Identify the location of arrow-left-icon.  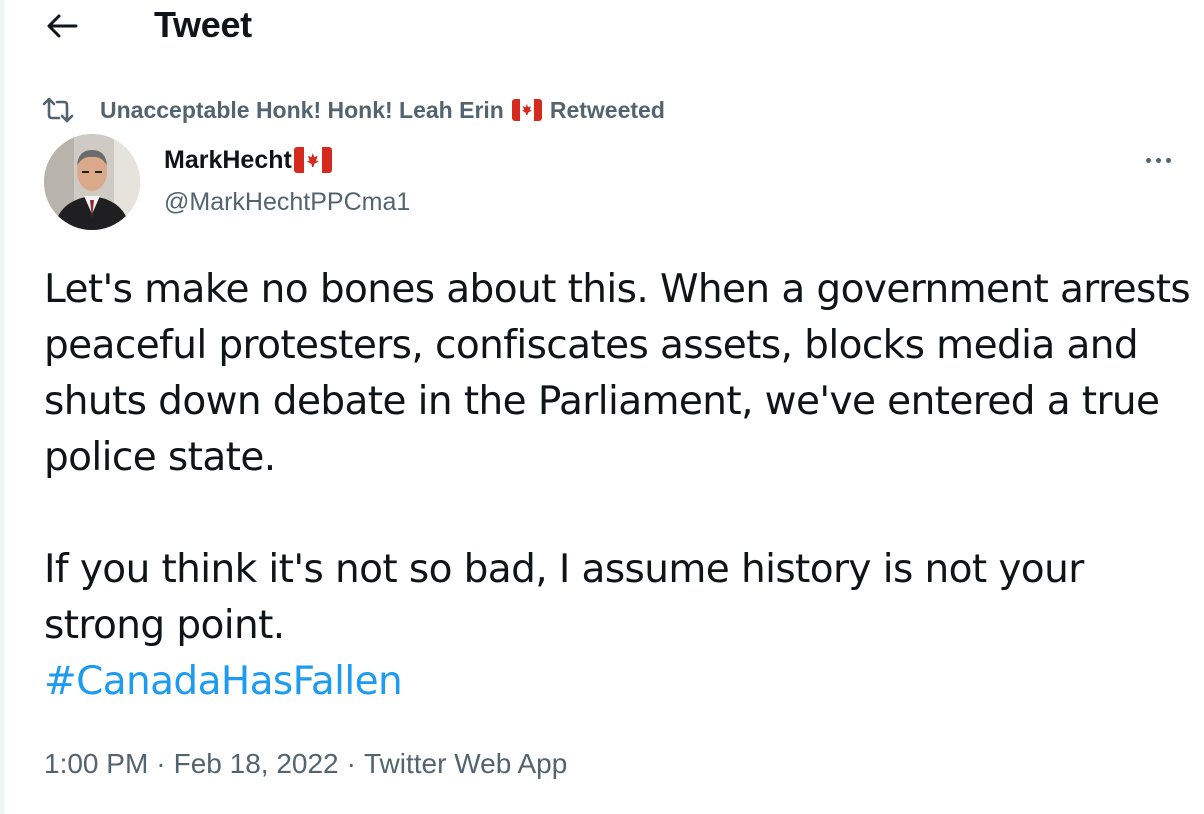
(62, 26).